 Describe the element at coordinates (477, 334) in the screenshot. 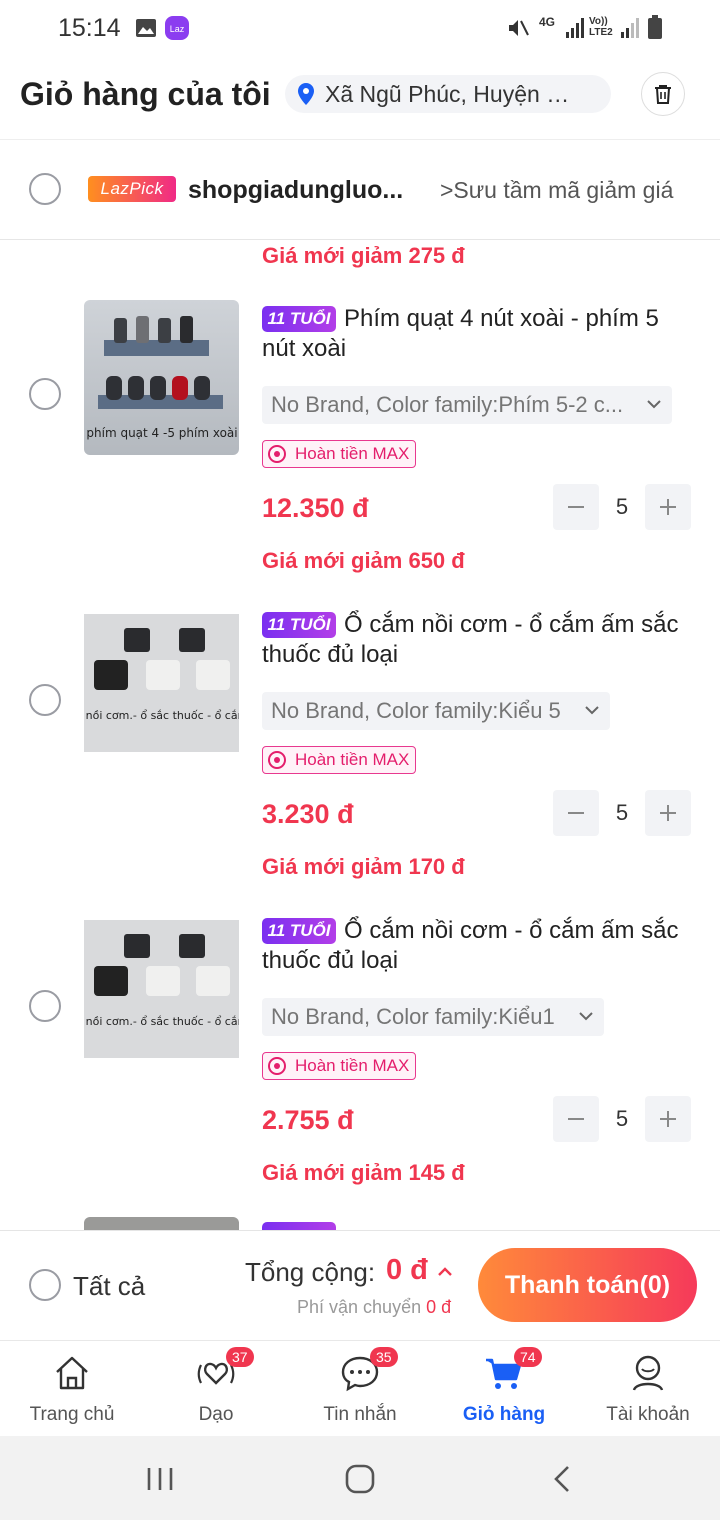

I see `product-title: Phím quạt 4 nút xoài - phím 5 nút xoài` at that location.